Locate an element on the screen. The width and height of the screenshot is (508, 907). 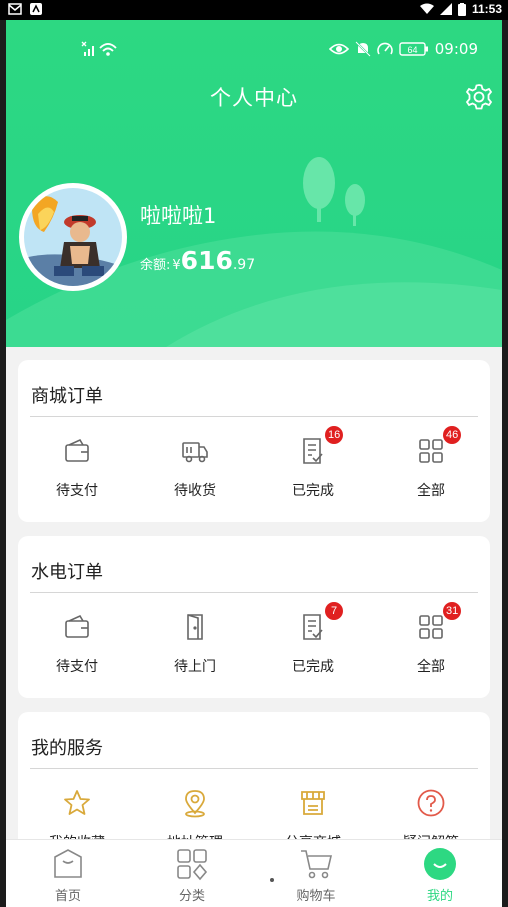
nav-label: 我的 is located at coordinates (439, 896).